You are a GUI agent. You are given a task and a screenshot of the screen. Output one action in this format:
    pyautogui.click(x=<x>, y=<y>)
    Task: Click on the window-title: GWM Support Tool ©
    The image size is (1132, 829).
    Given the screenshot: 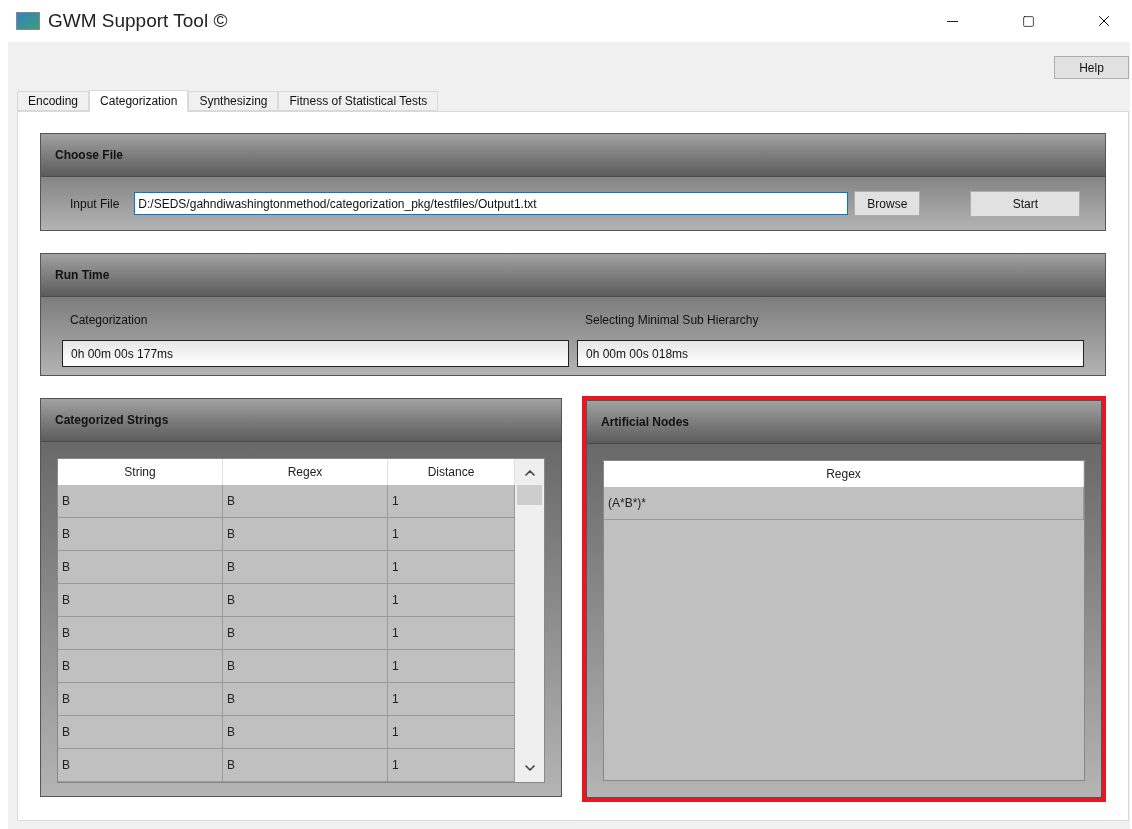 What is the action you would take?
    pyautogui.click(x=138, y=20)
    